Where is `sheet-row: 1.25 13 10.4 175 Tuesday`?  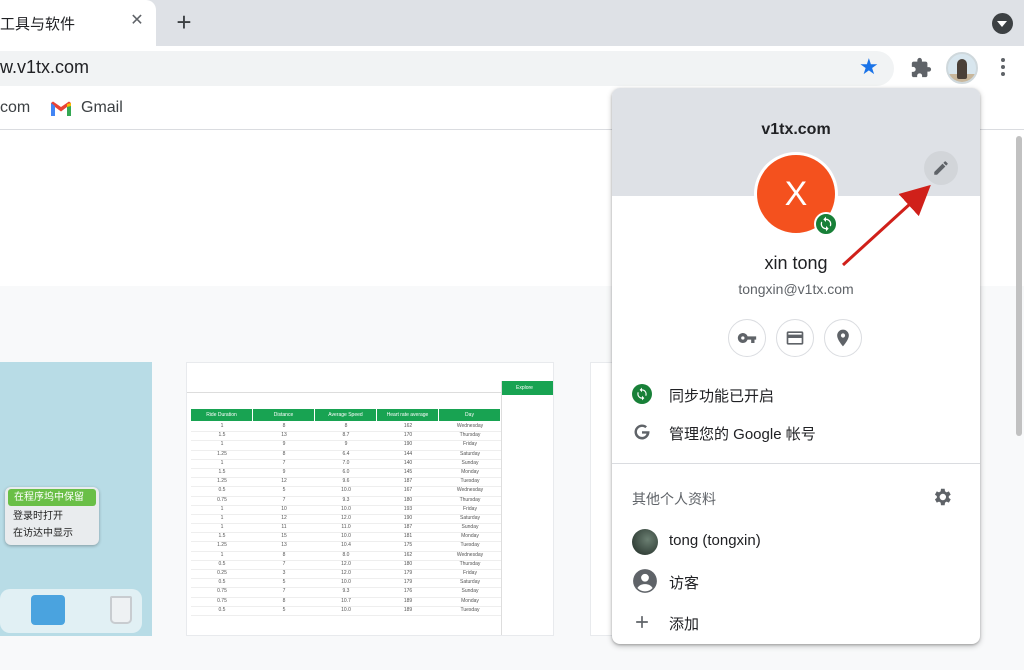 sheet-row: 1.25 13 10.4 175 Tuesday is located at coordinates (346, 547).